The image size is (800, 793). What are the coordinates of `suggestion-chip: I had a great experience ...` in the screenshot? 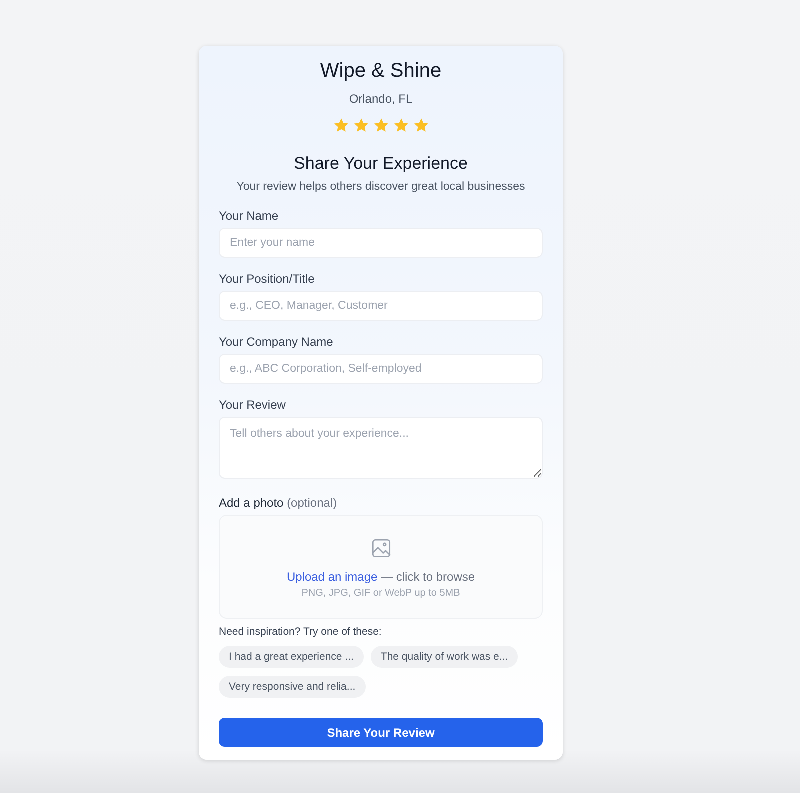 It's located at (291, 657).